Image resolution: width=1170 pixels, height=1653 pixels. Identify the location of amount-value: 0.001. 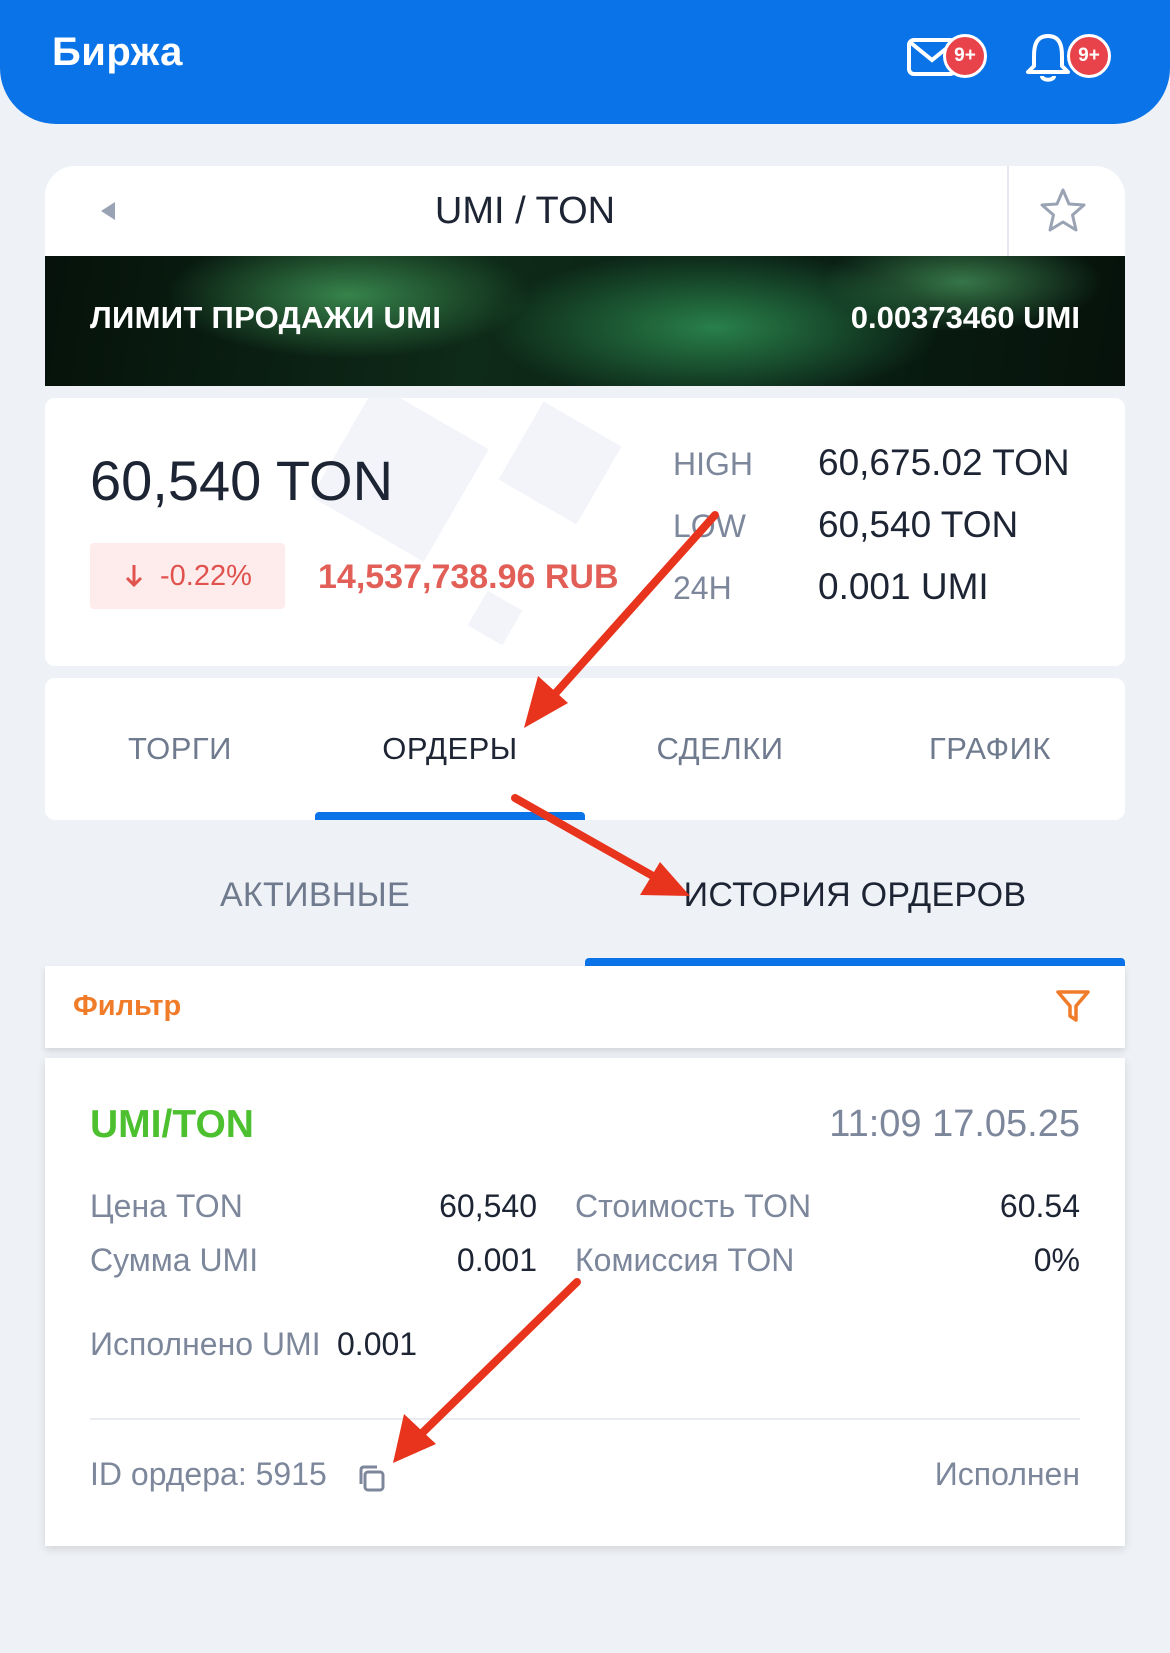
(496, 1260).